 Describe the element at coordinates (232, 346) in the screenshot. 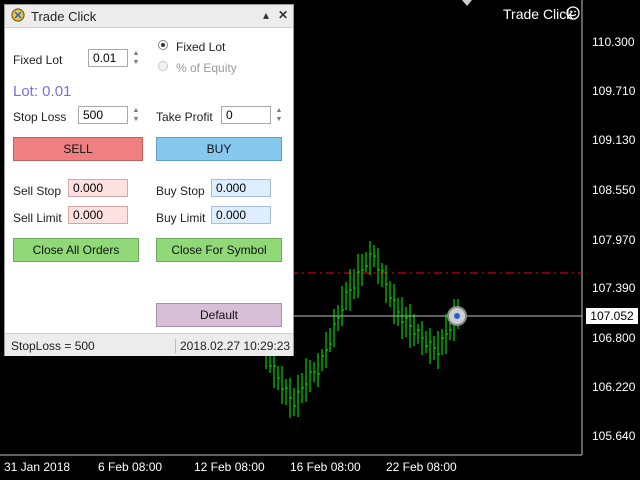

I see `status-timestamp: 2018.02.27 10:29:23` at that location.